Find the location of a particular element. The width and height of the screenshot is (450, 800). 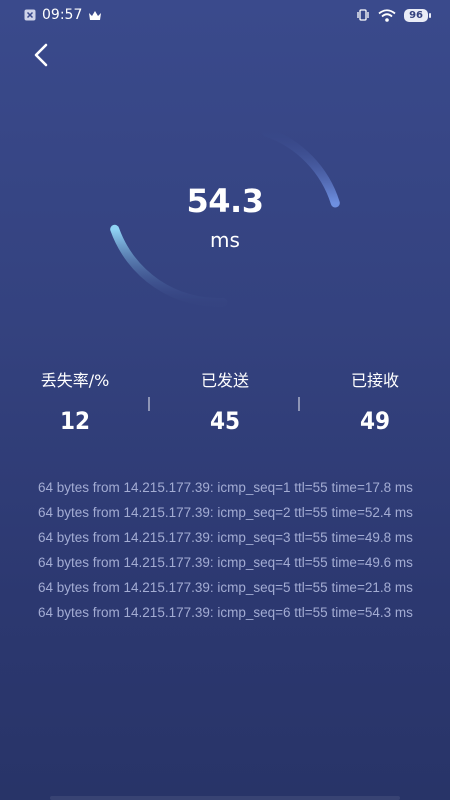

stat-received: 已接收 49 is located at coordinates (375, 402).